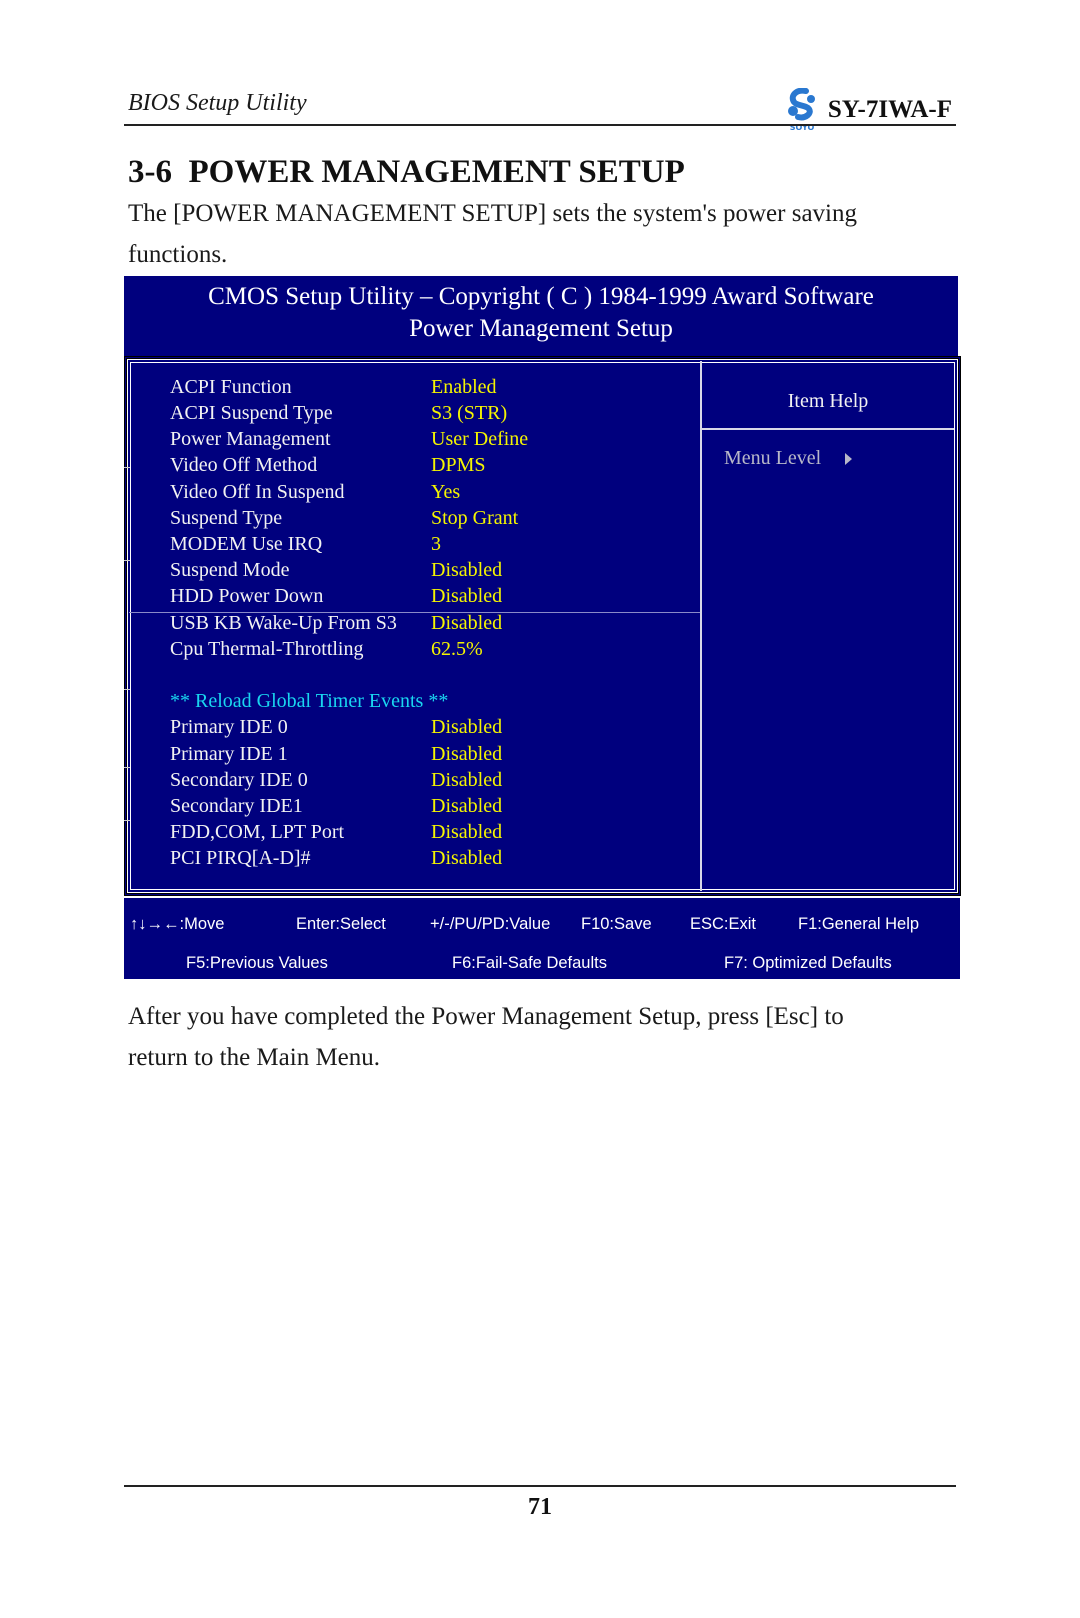 Image resolution: width=1080 pixels, height=1618 pixels. What do you see at coordinates (239, 780) in the screenshot?
I see `setting-label: Secondary IDE 0` at bounding box center [239, 780].